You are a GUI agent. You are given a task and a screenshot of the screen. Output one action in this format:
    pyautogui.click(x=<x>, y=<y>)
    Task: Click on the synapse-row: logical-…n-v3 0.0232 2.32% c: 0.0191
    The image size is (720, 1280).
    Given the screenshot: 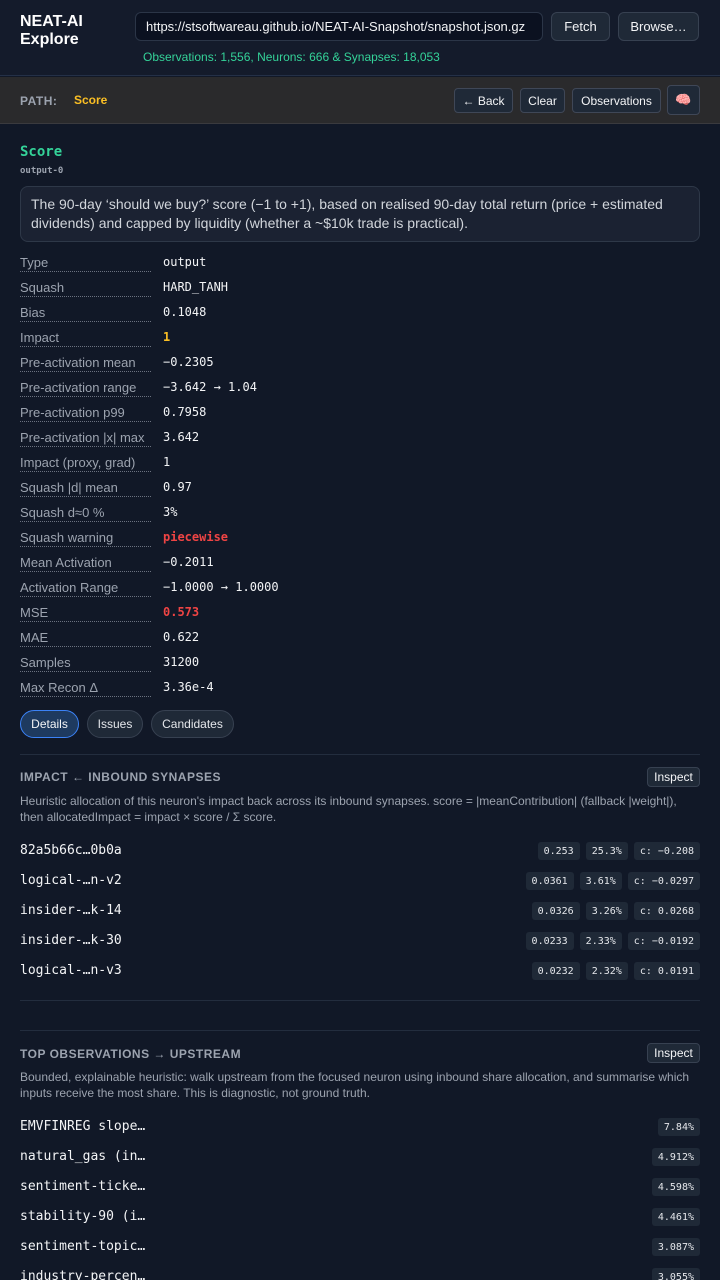 What is the action you would take?
    pyautogui.click(x=360, y=971)
    